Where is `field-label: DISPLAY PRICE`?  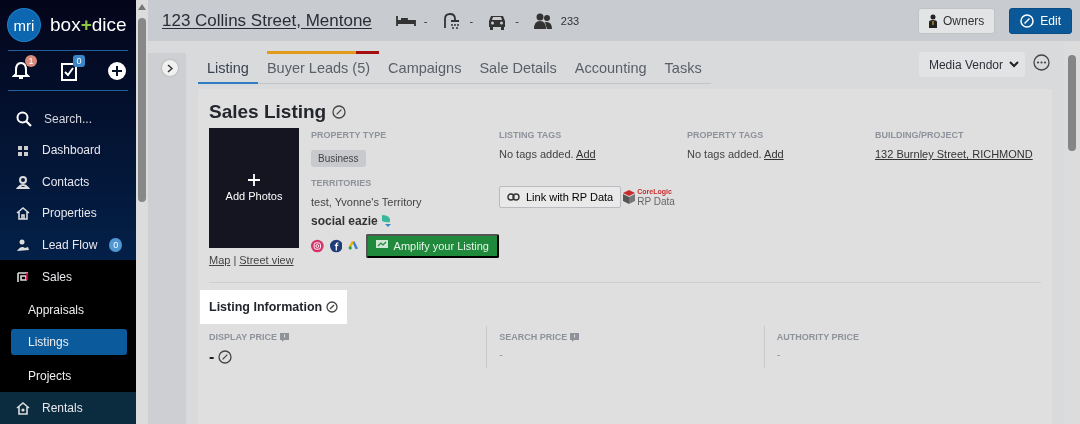
field-label: DISPLAY PRICE is located at coordinates (243, 337).